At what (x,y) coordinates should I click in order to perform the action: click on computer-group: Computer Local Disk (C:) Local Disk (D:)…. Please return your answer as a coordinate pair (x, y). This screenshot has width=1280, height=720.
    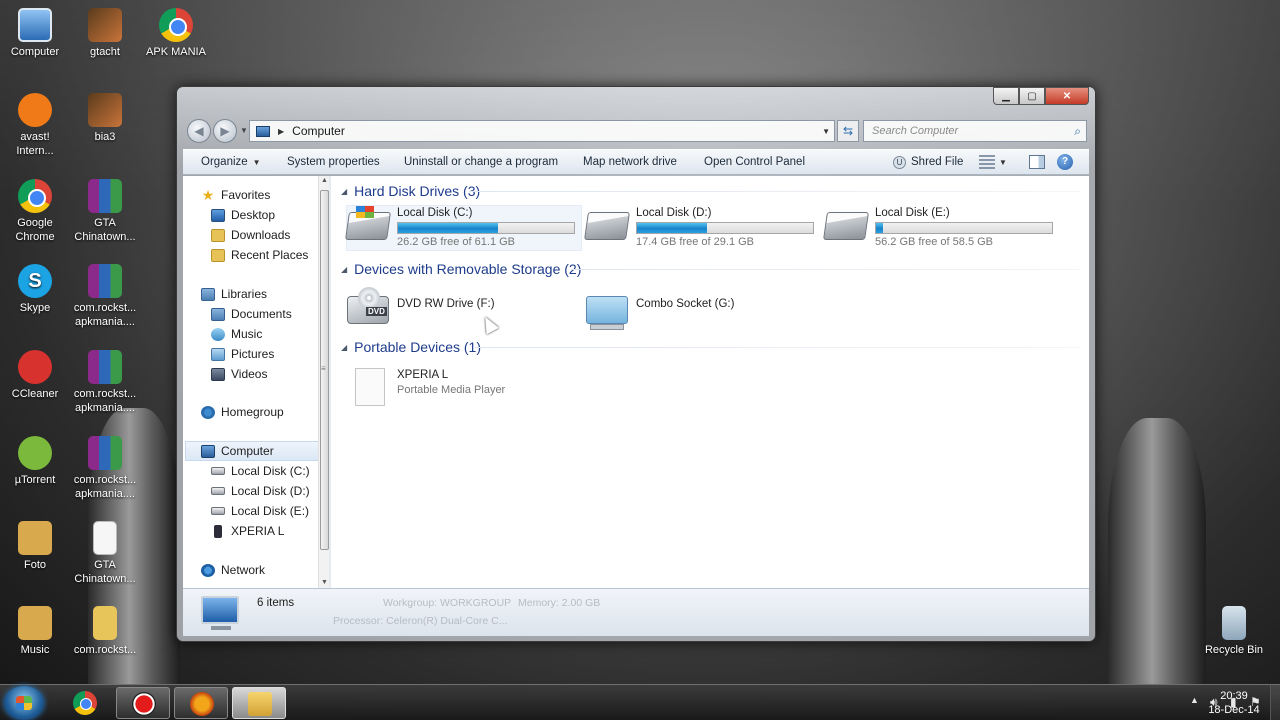
    Looking at the image, I should click on (256, 491).